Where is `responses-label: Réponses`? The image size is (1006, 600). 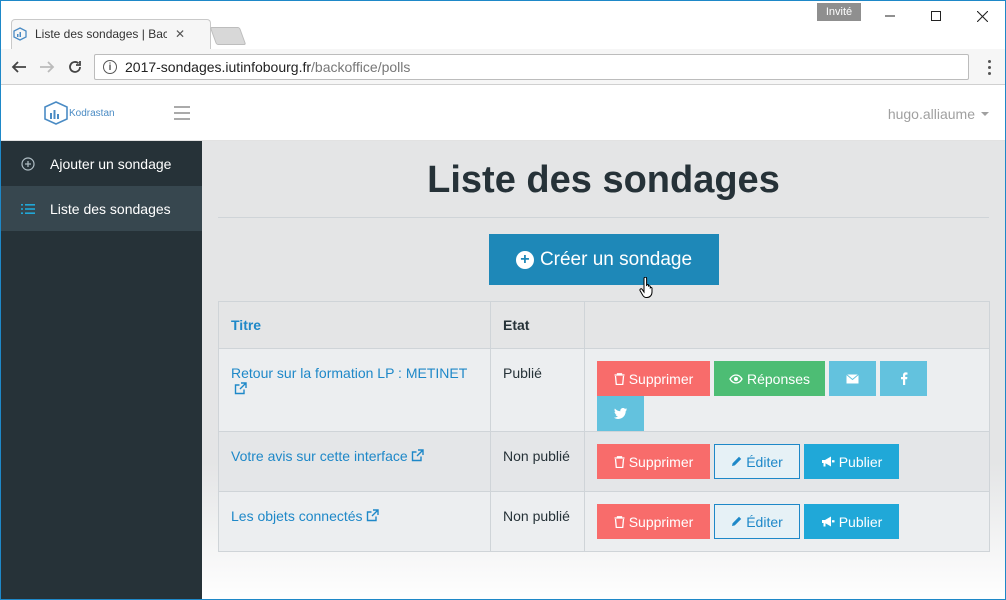 responses-label: Réponses is located at coordinates (778, 378).